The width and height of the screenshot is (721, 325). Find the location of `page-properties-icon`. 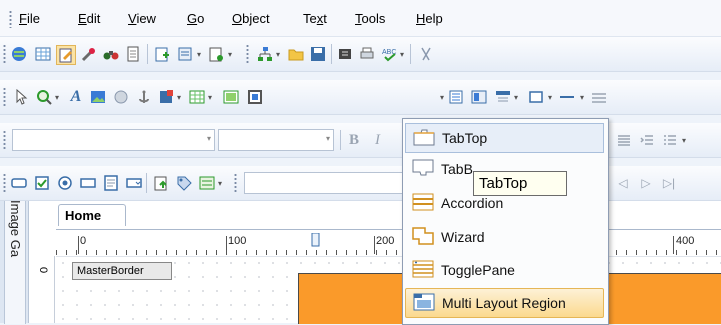

page-properties-icon is located at coordinates (185, 54).